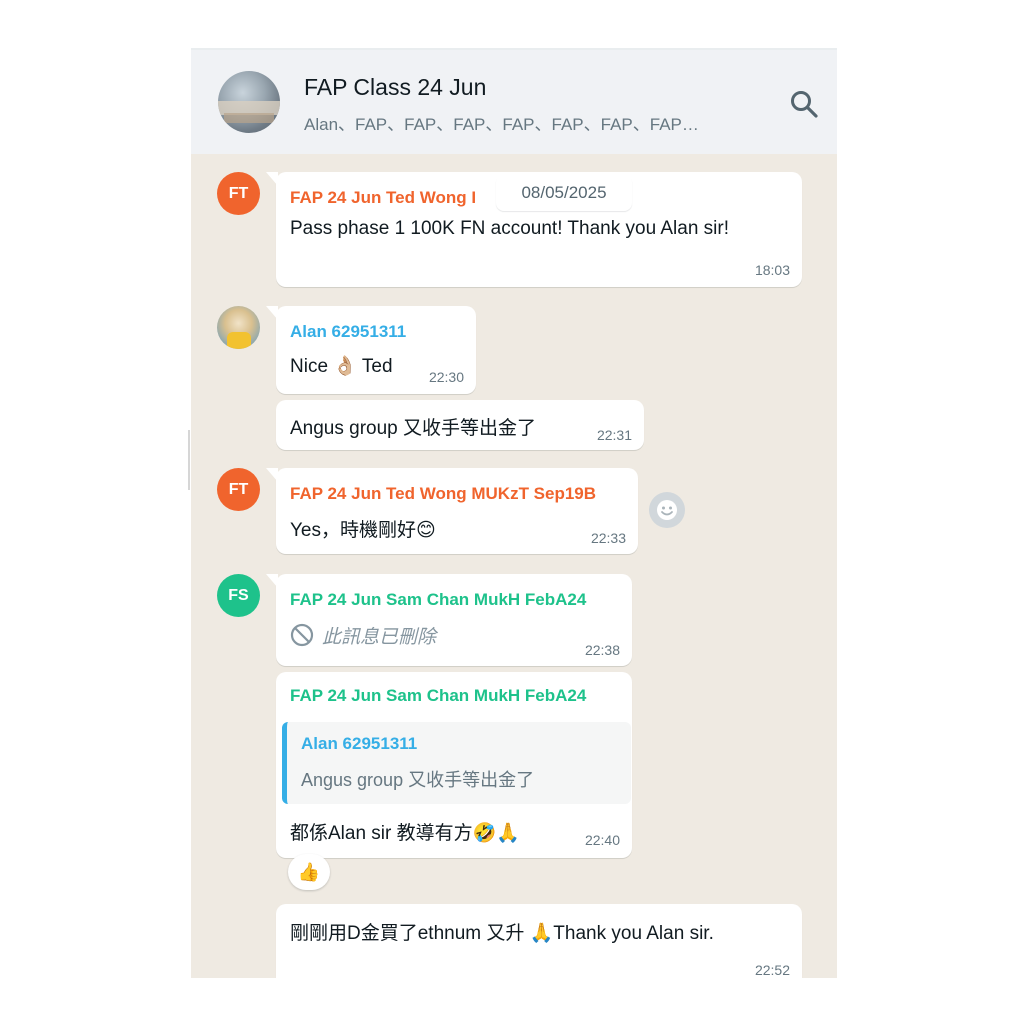  Describe the element at coordinates (379, 637) in the screenshot. I see `message-text: 此訊息已刪除` at that location.